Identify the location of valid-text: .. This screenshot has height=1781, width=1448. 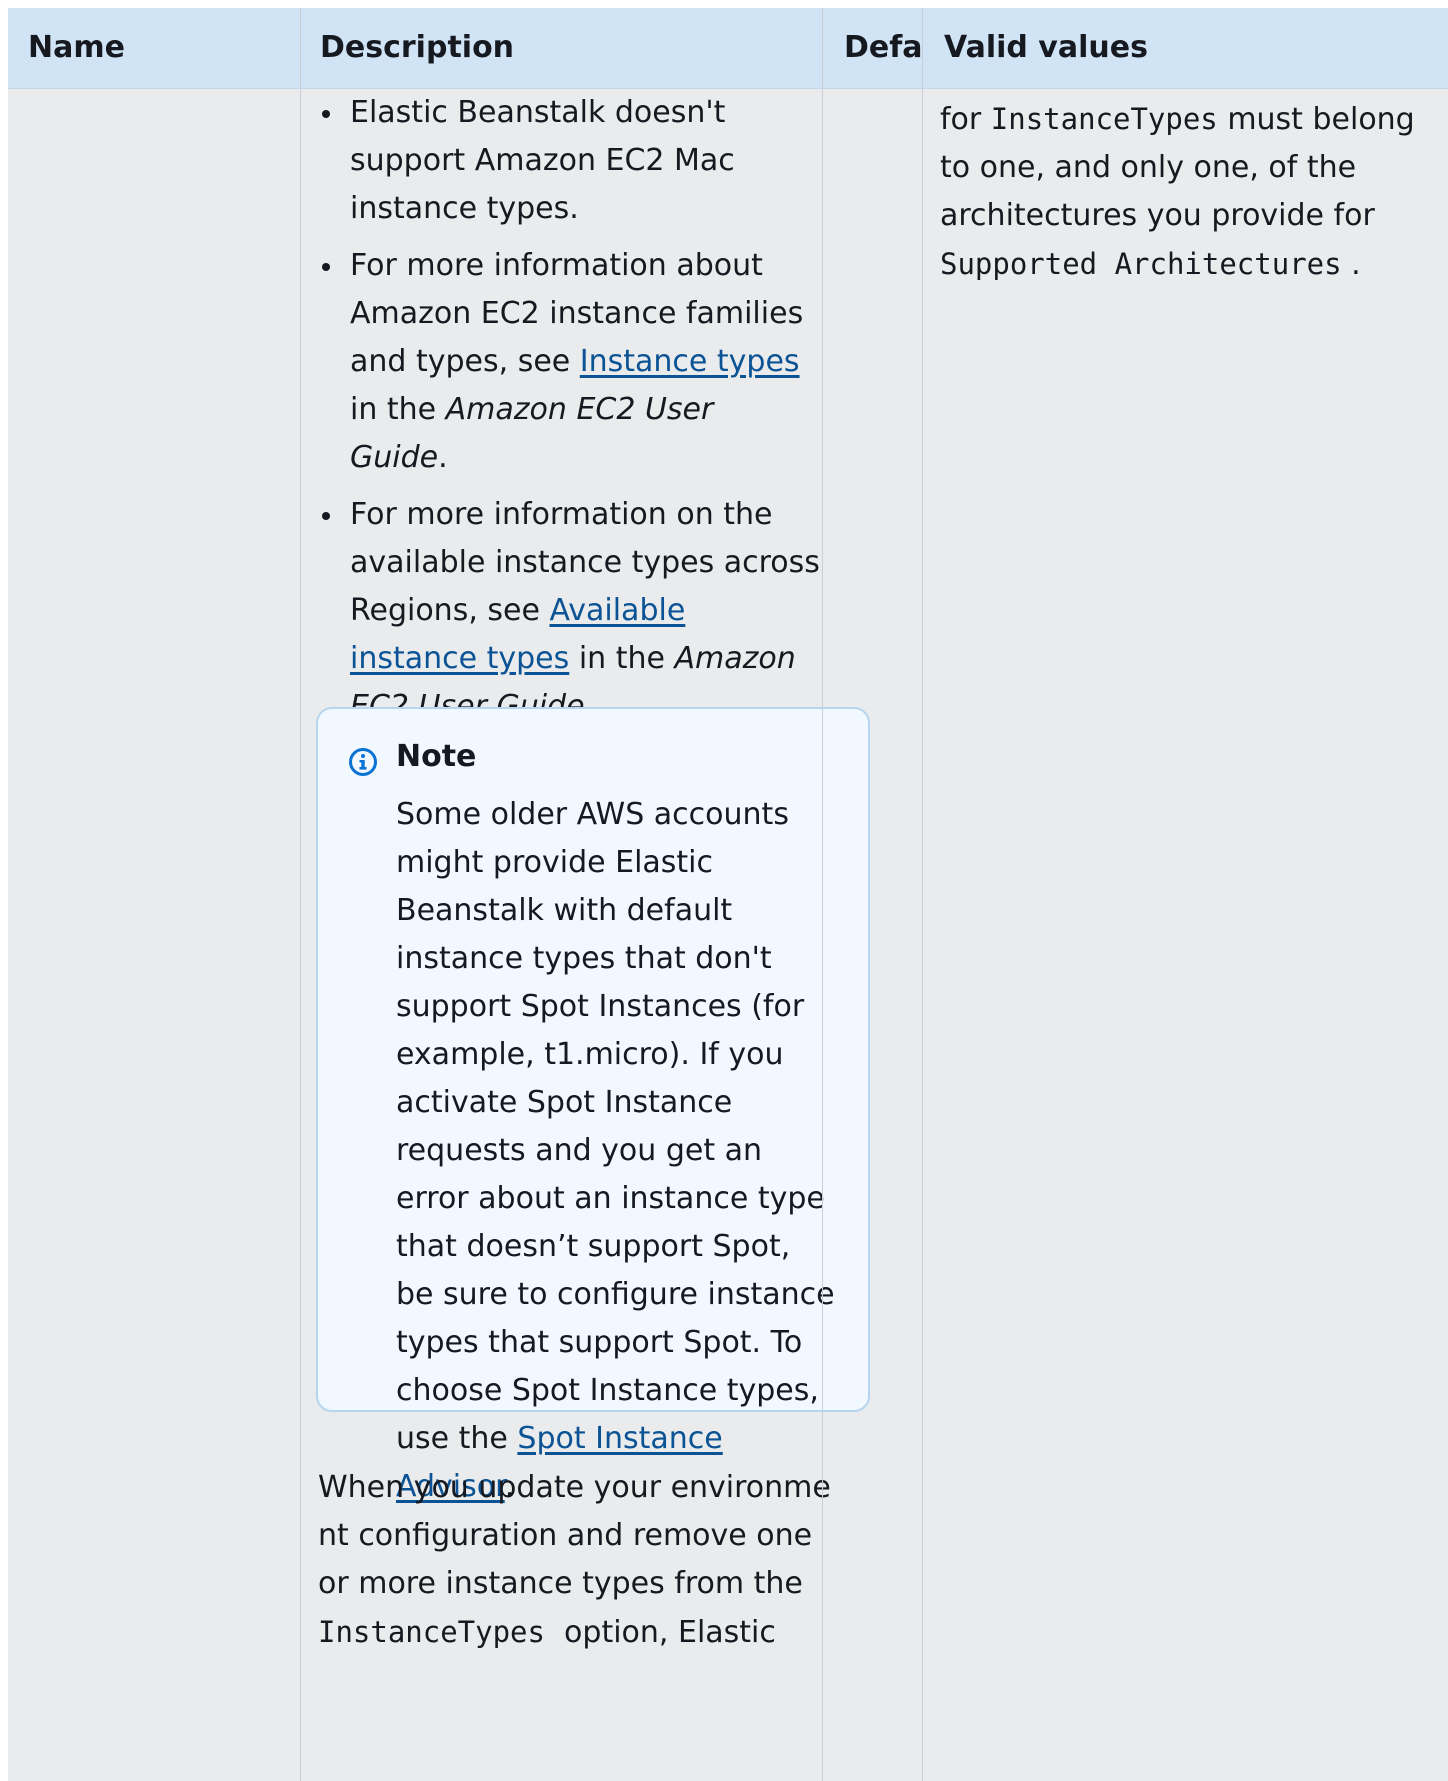
(1351, 264).